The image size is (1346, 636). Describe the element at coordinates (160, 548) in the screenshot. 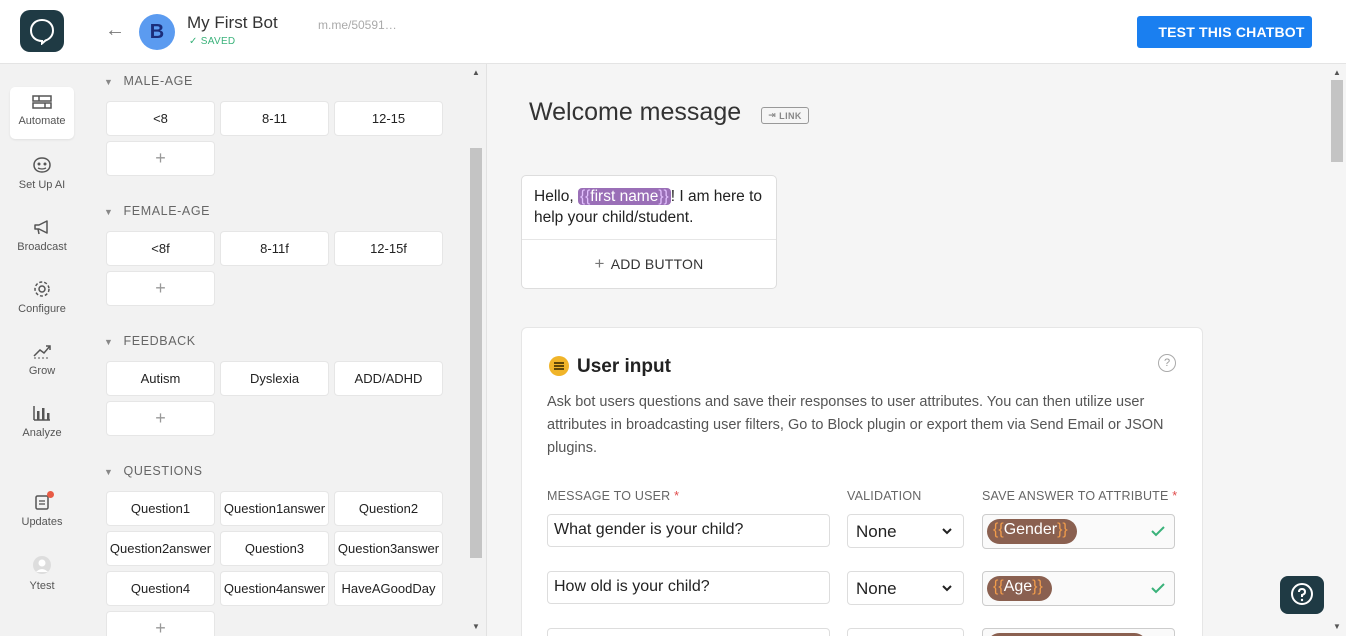

I see `block-item: Question2answer` at that location.